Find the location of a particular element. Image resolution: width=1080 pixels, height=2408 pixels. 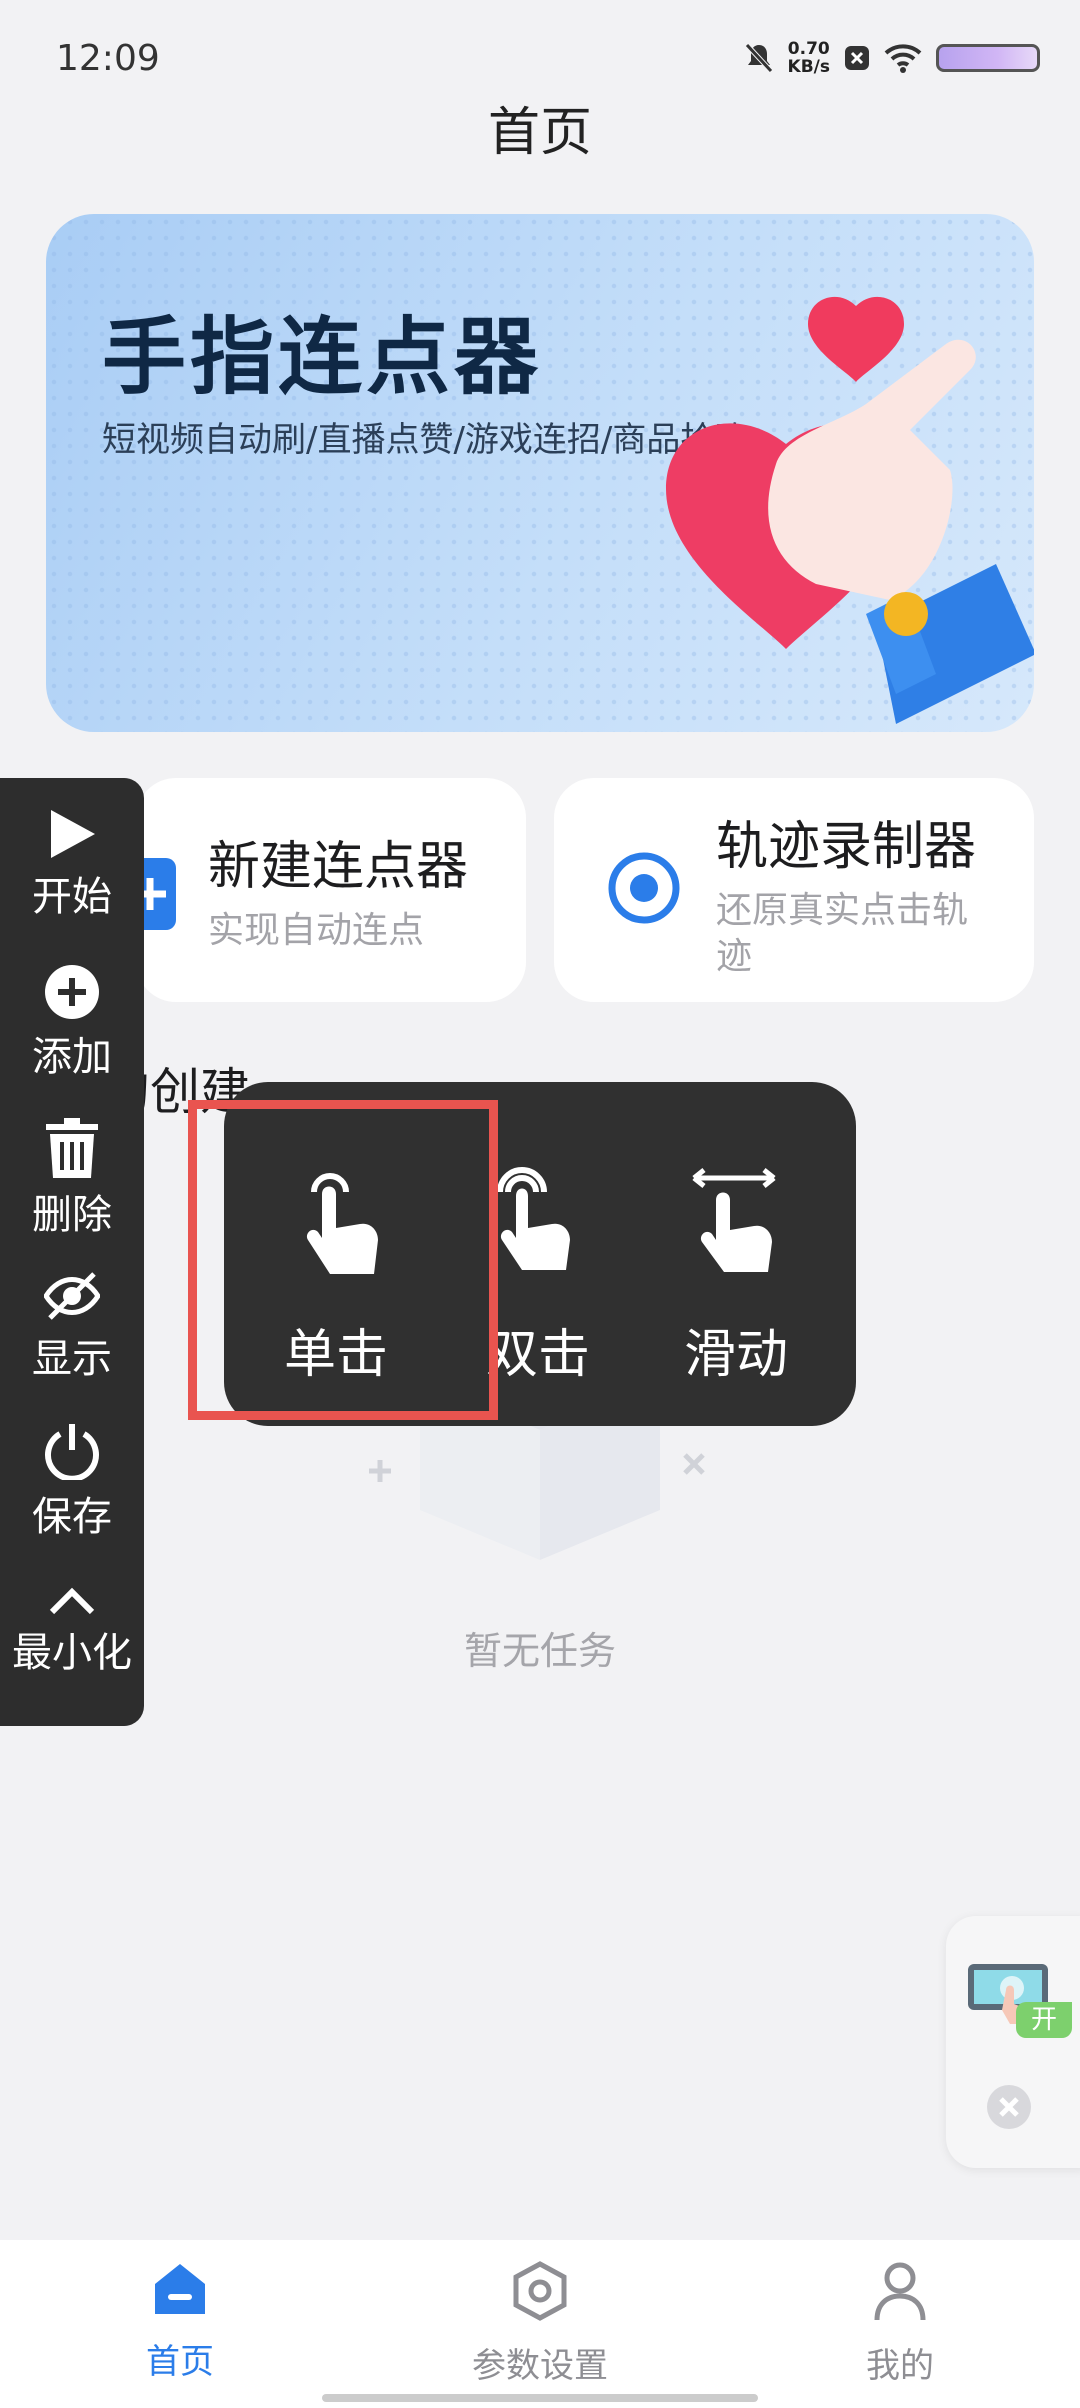

chevron-up-icon is located at coordinates (72, 1601).